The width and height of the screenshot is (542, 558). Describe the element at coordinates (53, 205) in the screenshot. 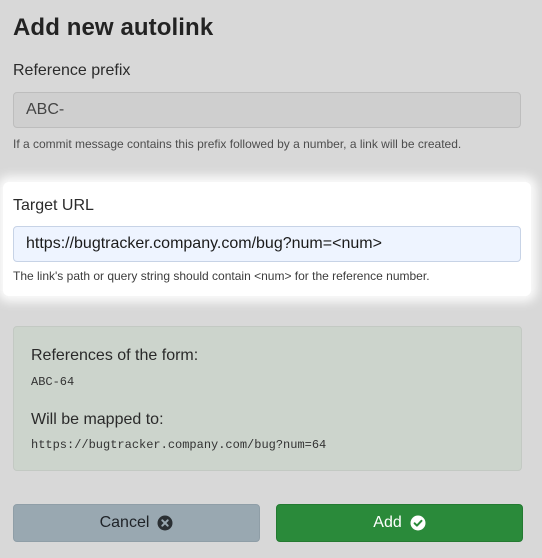

I see `target-url-label: Target URL` at that location.